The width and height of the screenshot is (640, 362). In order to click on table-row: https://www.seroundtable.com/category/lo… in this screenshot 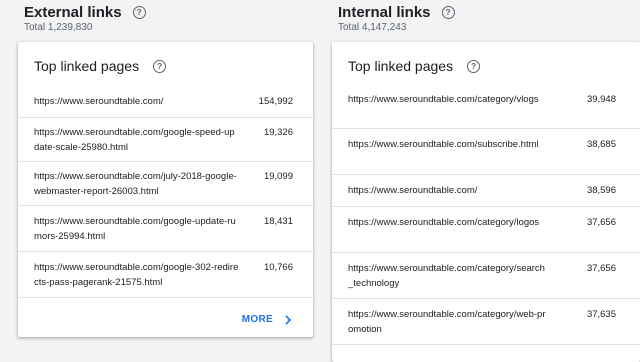, I will do `click(486, 230)`.